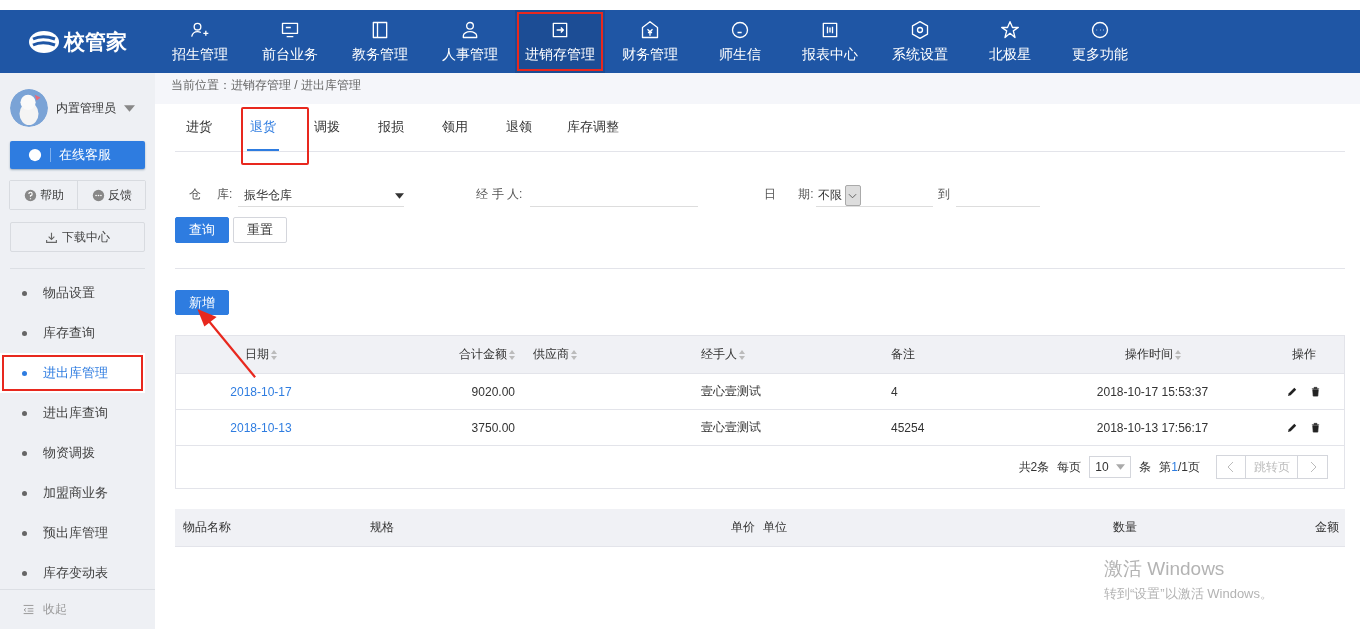 This screenshot has width=1360, height=629. Describe the element at coordinates (200, 41) in the screenshot. I see `nav-item: 招生管理` at that location.